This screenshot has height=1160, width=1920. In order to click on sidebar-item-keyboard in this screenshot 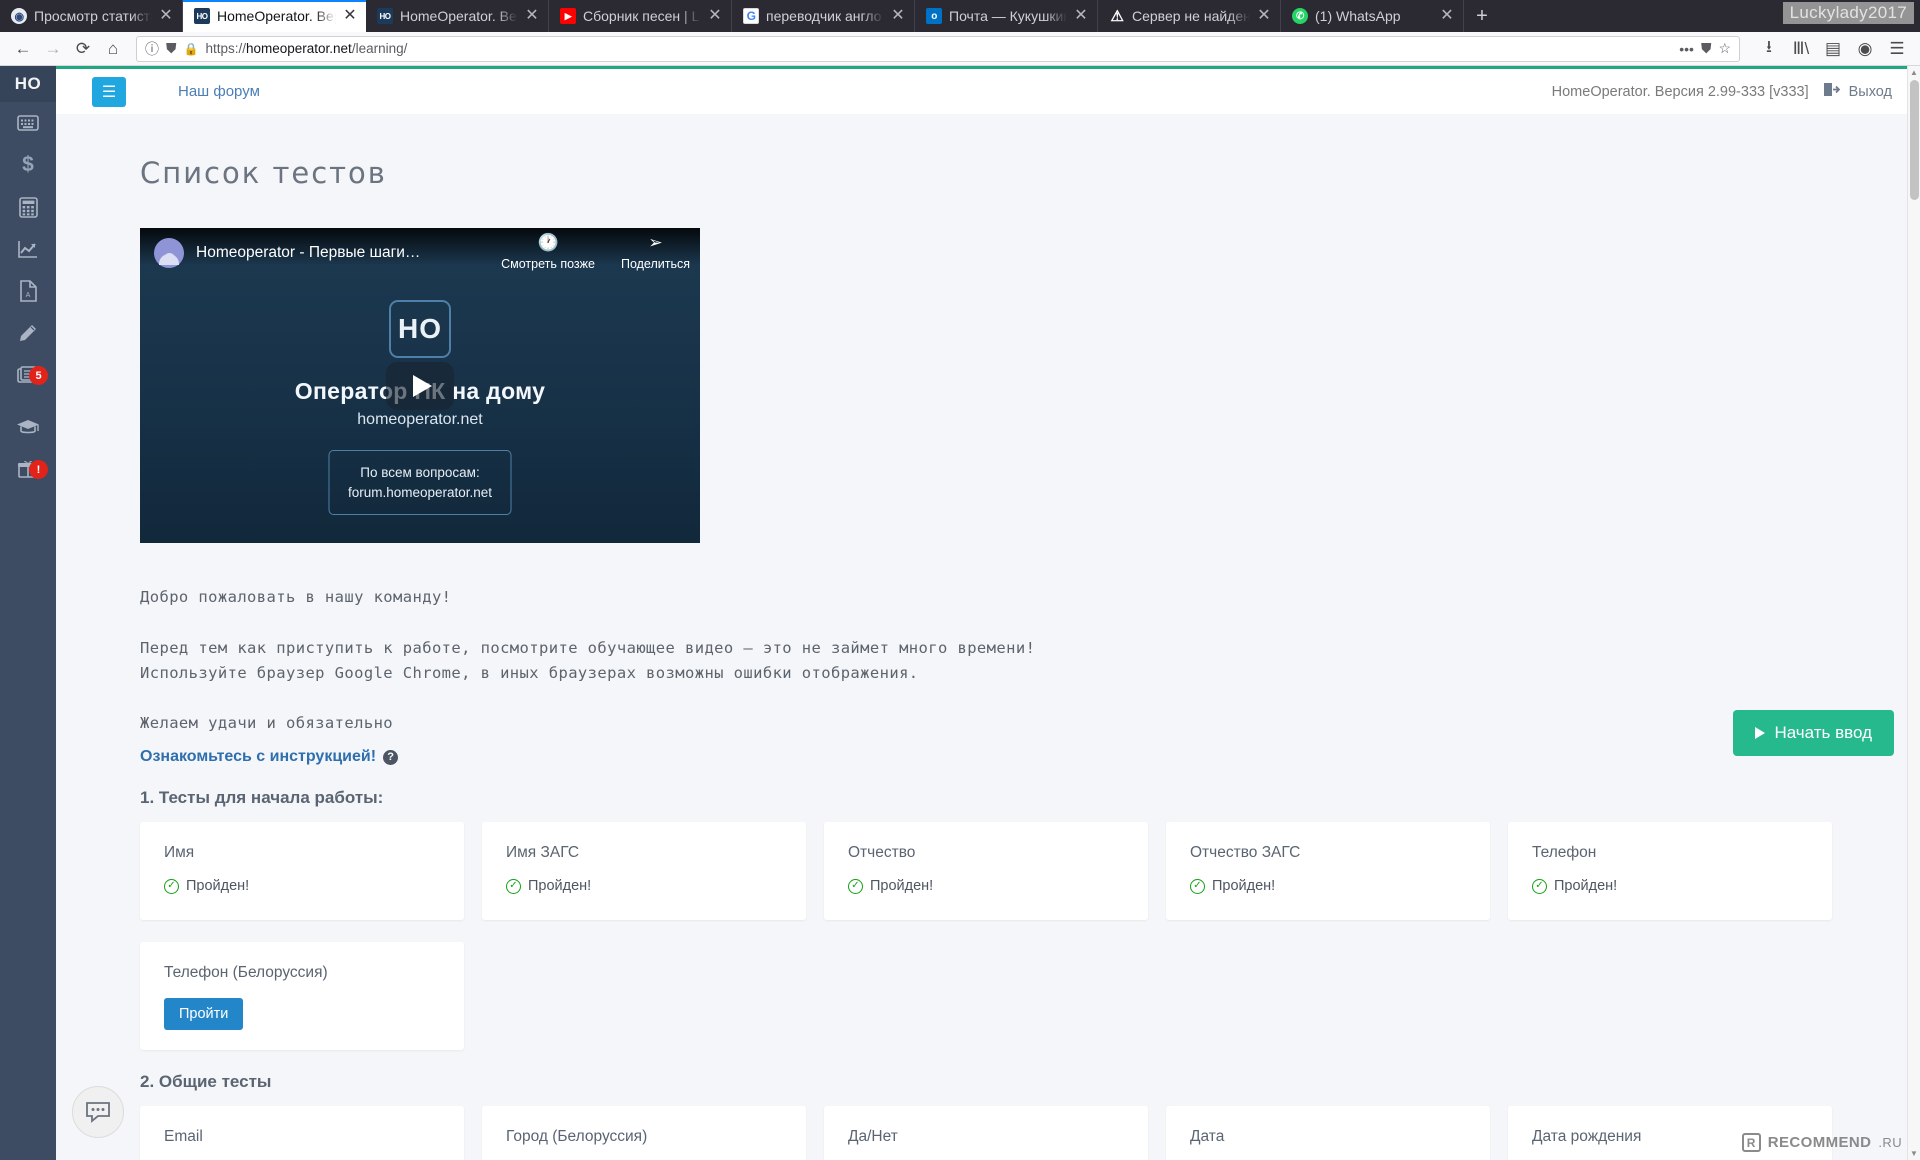, I will do `click(28, 123)`.